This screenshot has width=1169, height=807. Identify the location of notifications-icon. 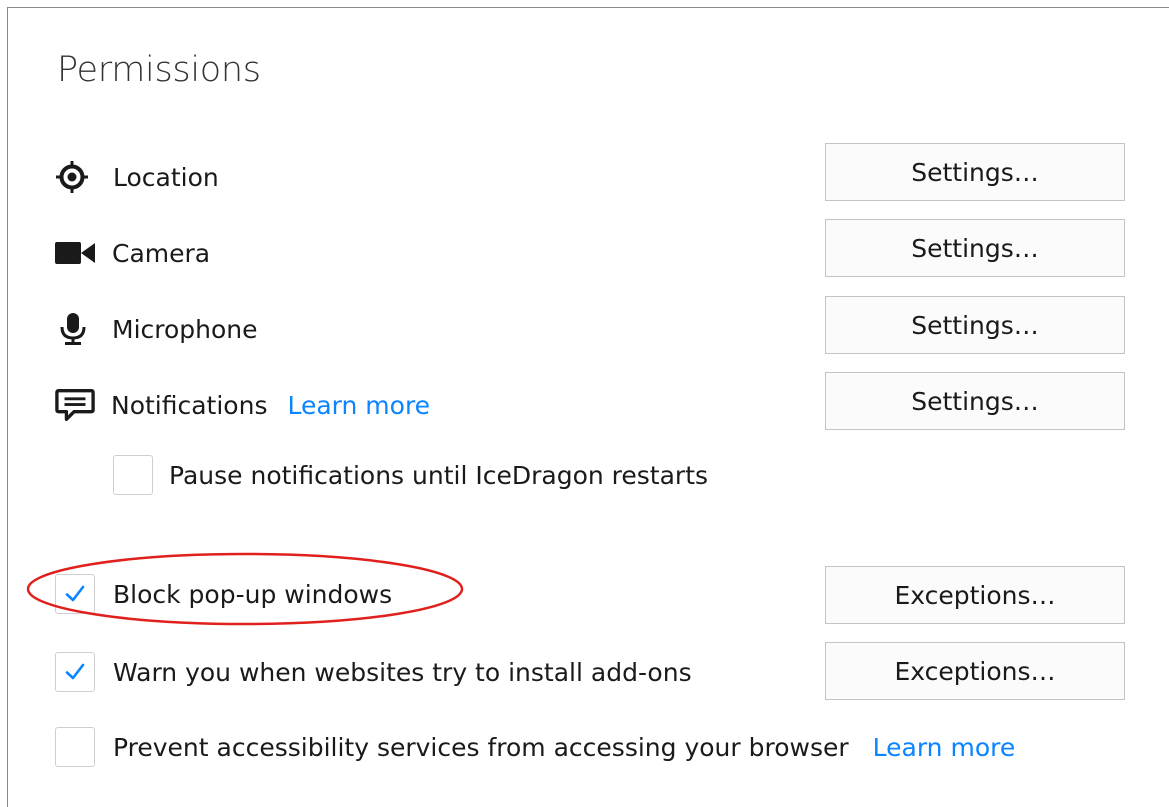
(75, 405).